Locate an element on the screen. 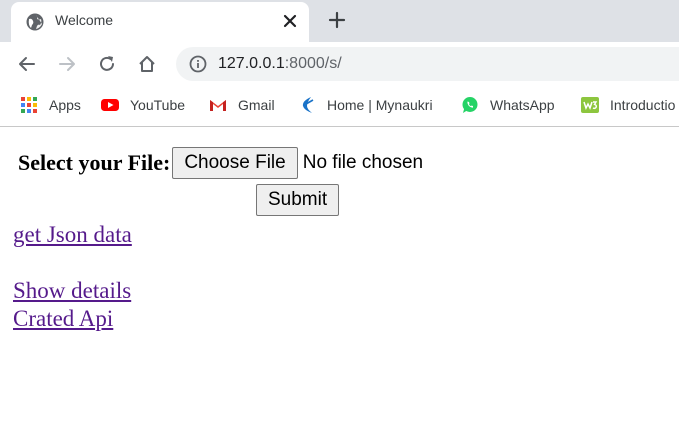 The width and height of the screenshot is (679, 428). reload-icon is located at coordinates (107, 64).